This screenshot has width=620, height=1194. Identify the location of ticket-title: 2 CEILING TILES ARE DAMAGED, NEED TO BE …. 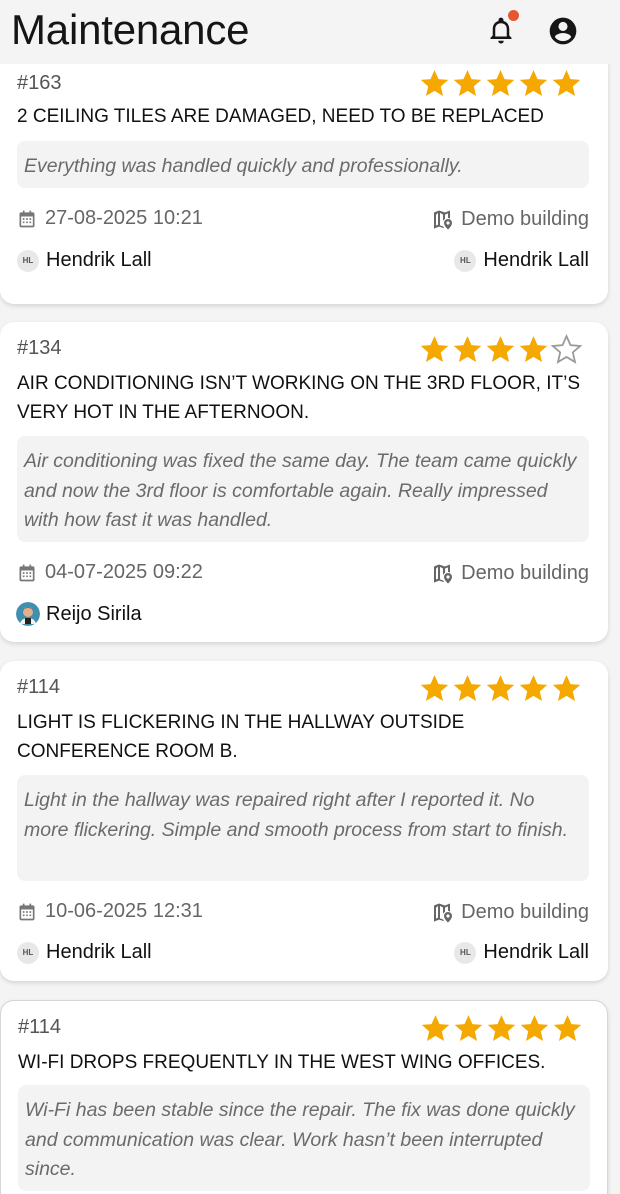
(280, 116).